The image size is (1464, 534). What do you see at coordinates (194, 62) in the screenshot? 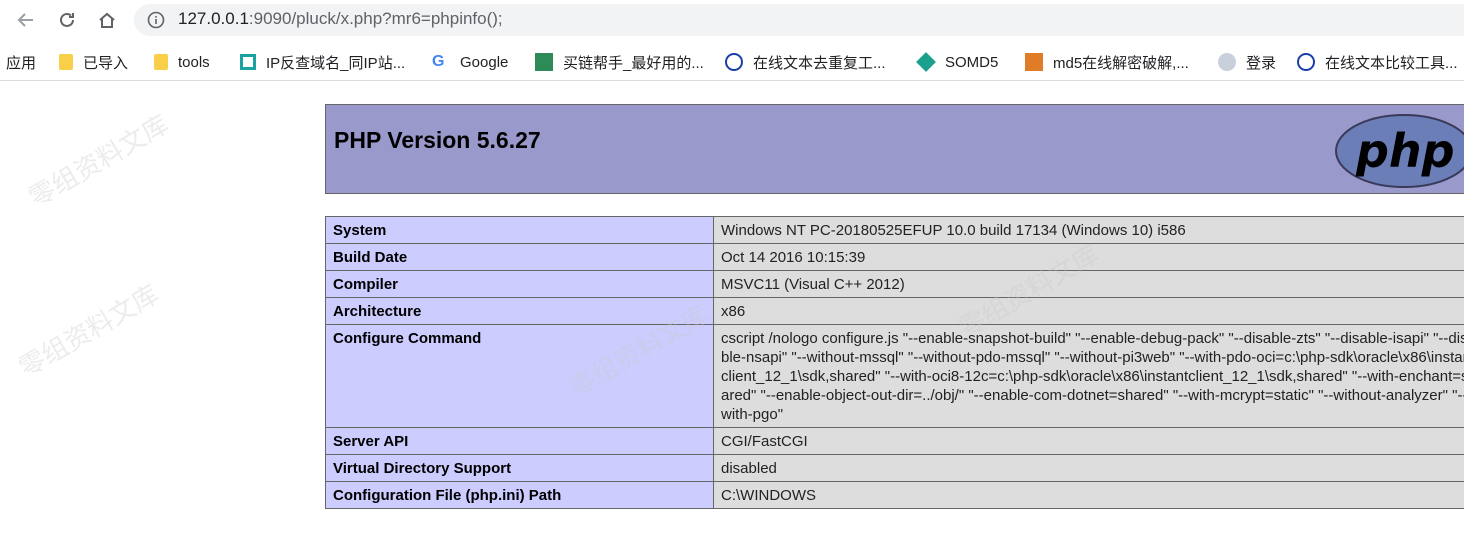
I see `bookmark-label: tools` at bounding box center [194, 62].